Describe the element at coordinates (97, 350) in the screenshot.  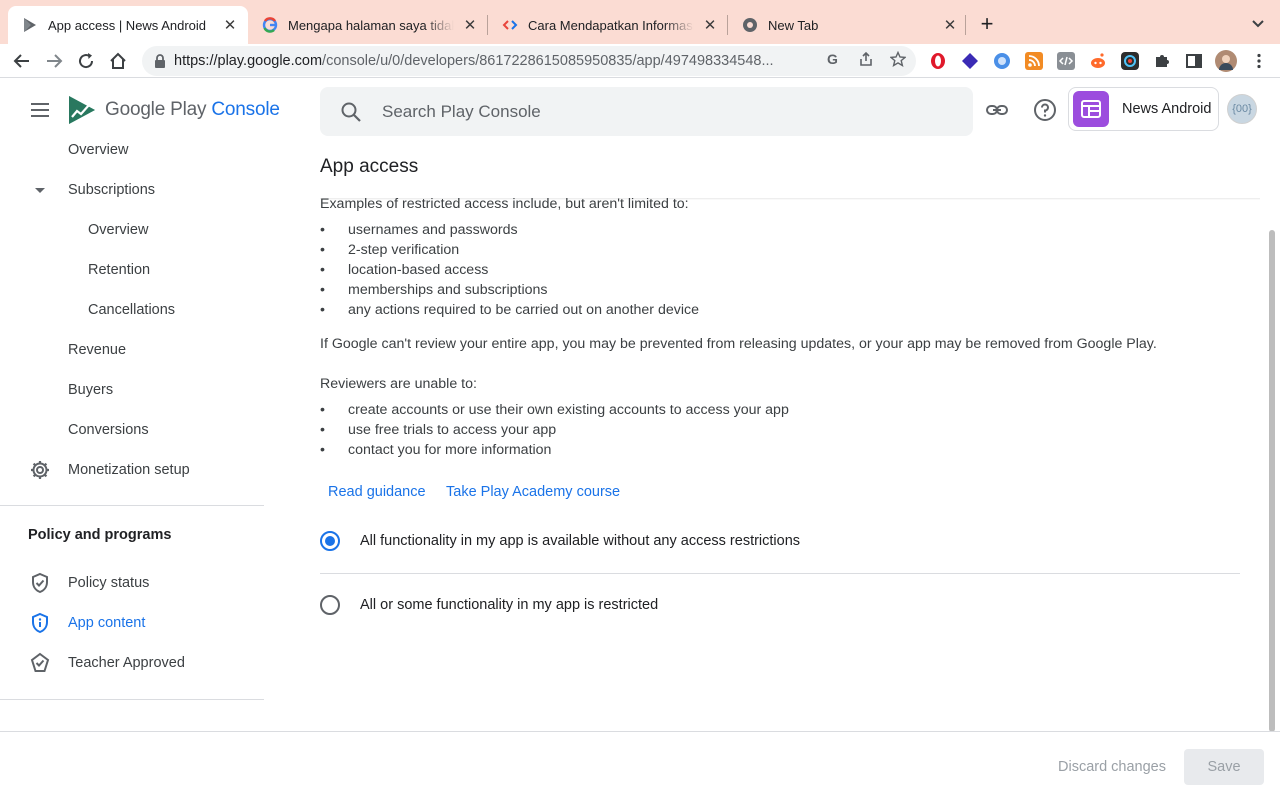
I see `sidebar-item-label: Revenue` at that location.